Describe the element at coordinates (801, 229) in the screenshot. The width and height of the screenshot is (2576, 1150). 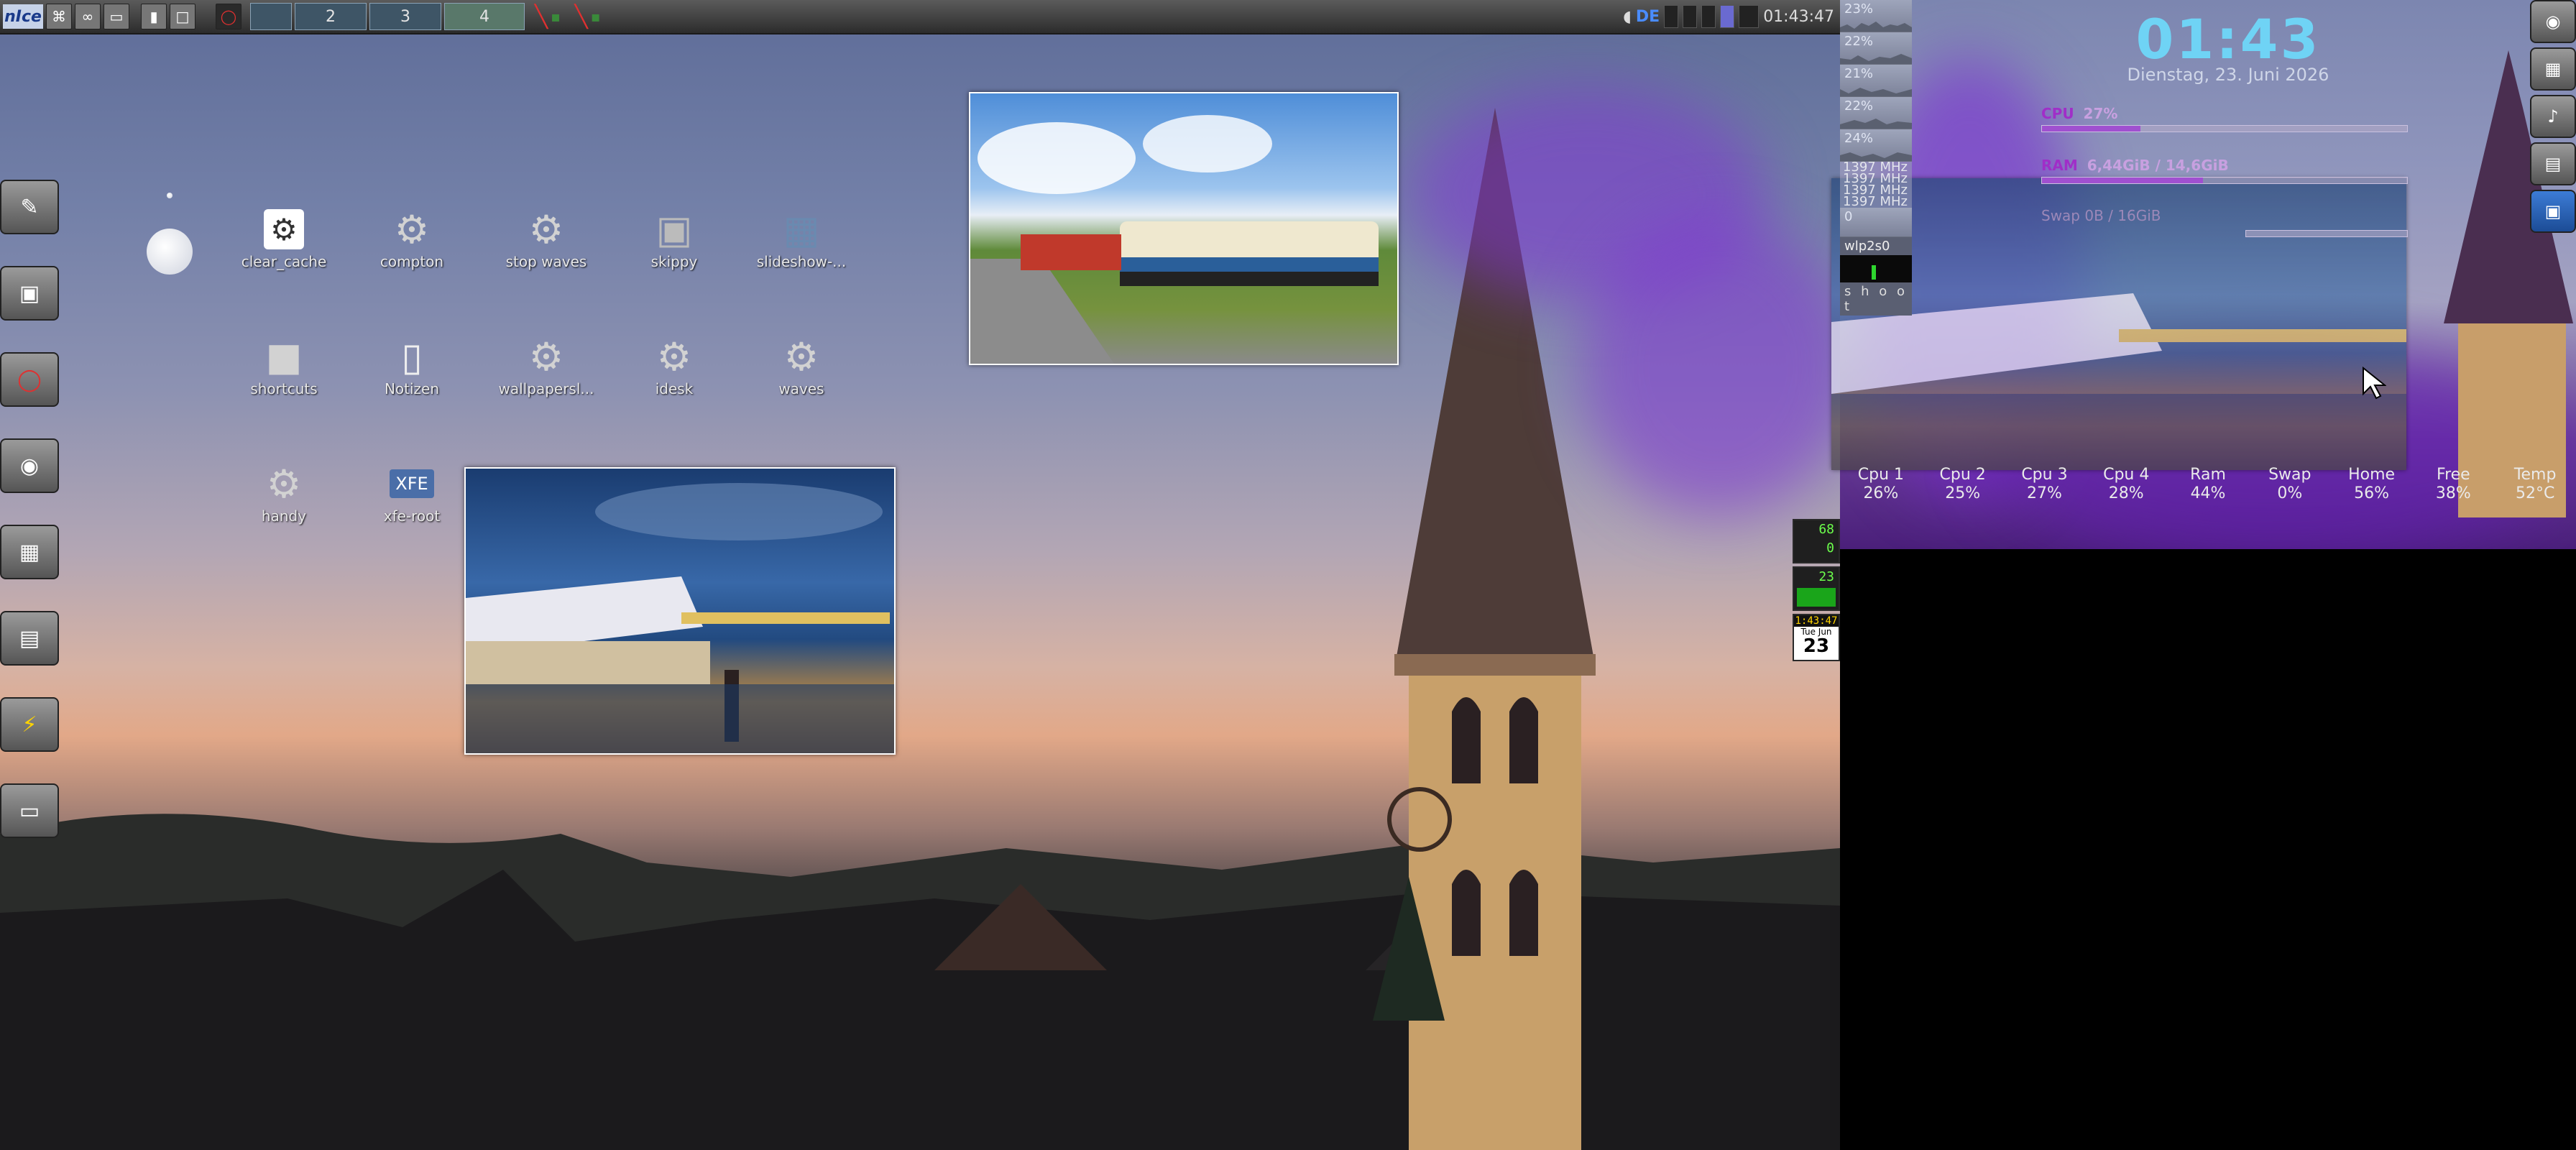
I see `image-icon: ▦` at that location.